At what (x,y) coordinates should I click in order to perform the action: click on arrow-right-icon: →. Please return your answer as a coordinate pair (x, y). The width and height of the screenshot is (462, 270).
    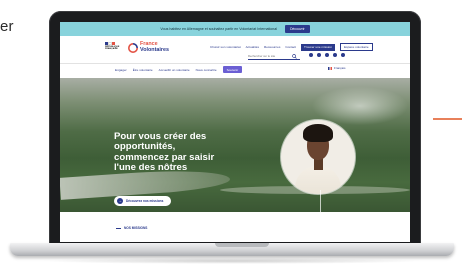
    Looking at the image, I should click on (120, 201).